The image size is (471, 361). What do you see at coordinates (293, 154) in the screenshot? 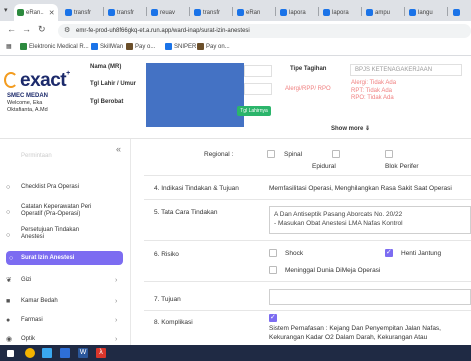
I see `spinal-label: Spinal` at bounding box center [293, 154].